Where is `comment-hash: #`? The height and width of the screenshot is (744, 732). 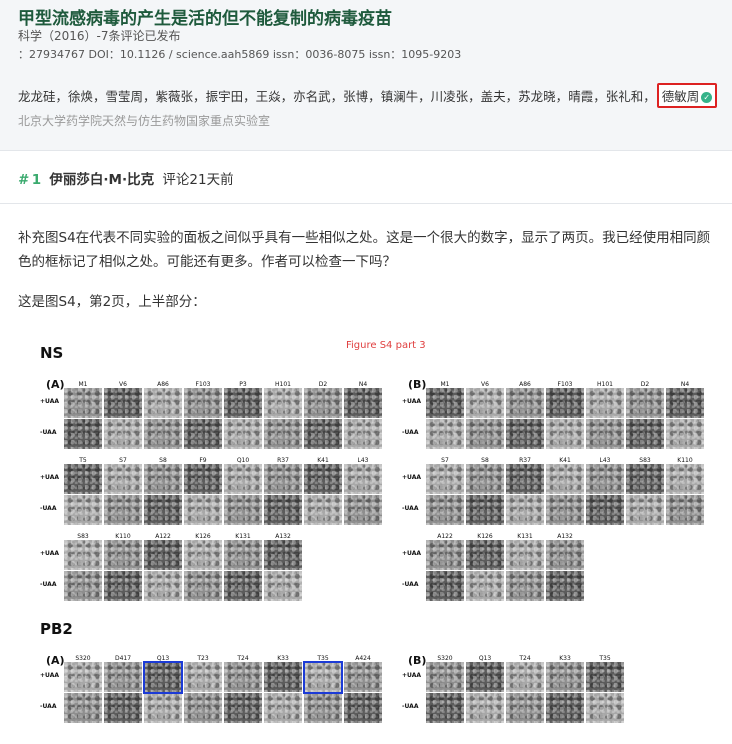
comment-hash: # is located at coordinates (23, 180).